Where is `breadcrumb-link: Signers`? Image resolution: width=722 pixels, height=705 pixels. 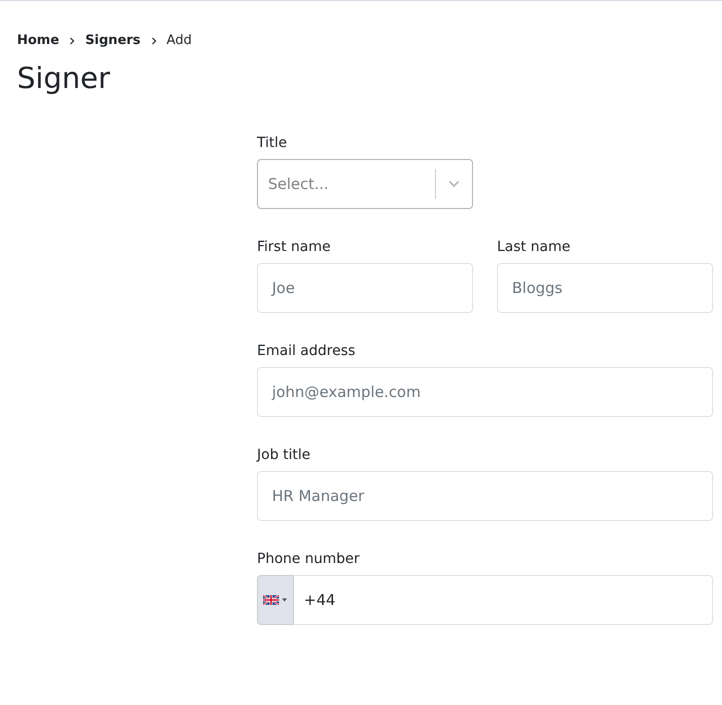 breadcrumb-link: Signers is located at coordinates (113, 40).